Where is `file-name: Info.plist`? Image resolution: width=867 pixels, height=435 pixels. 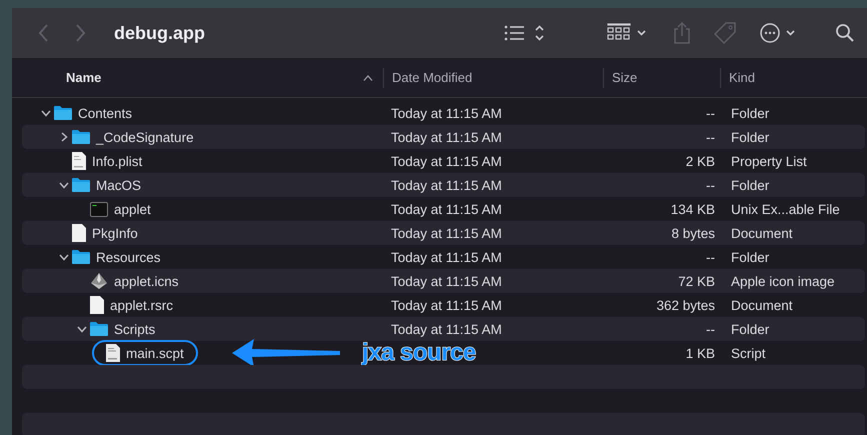
file-name: Info.plist is located at coordinates (117, 161).